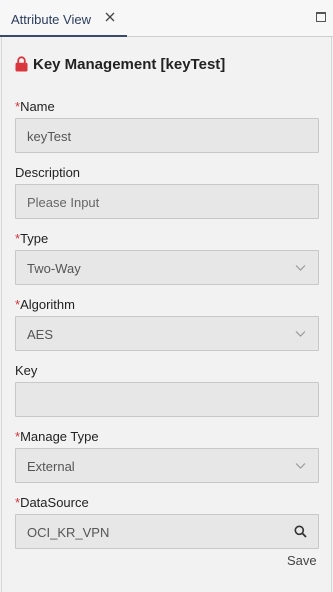 This screenshot has width=333, height=592. What do you see at coordinates (48, 172) in the screenshot?
I see `description-label: Description` at bounding box center [48, 172].